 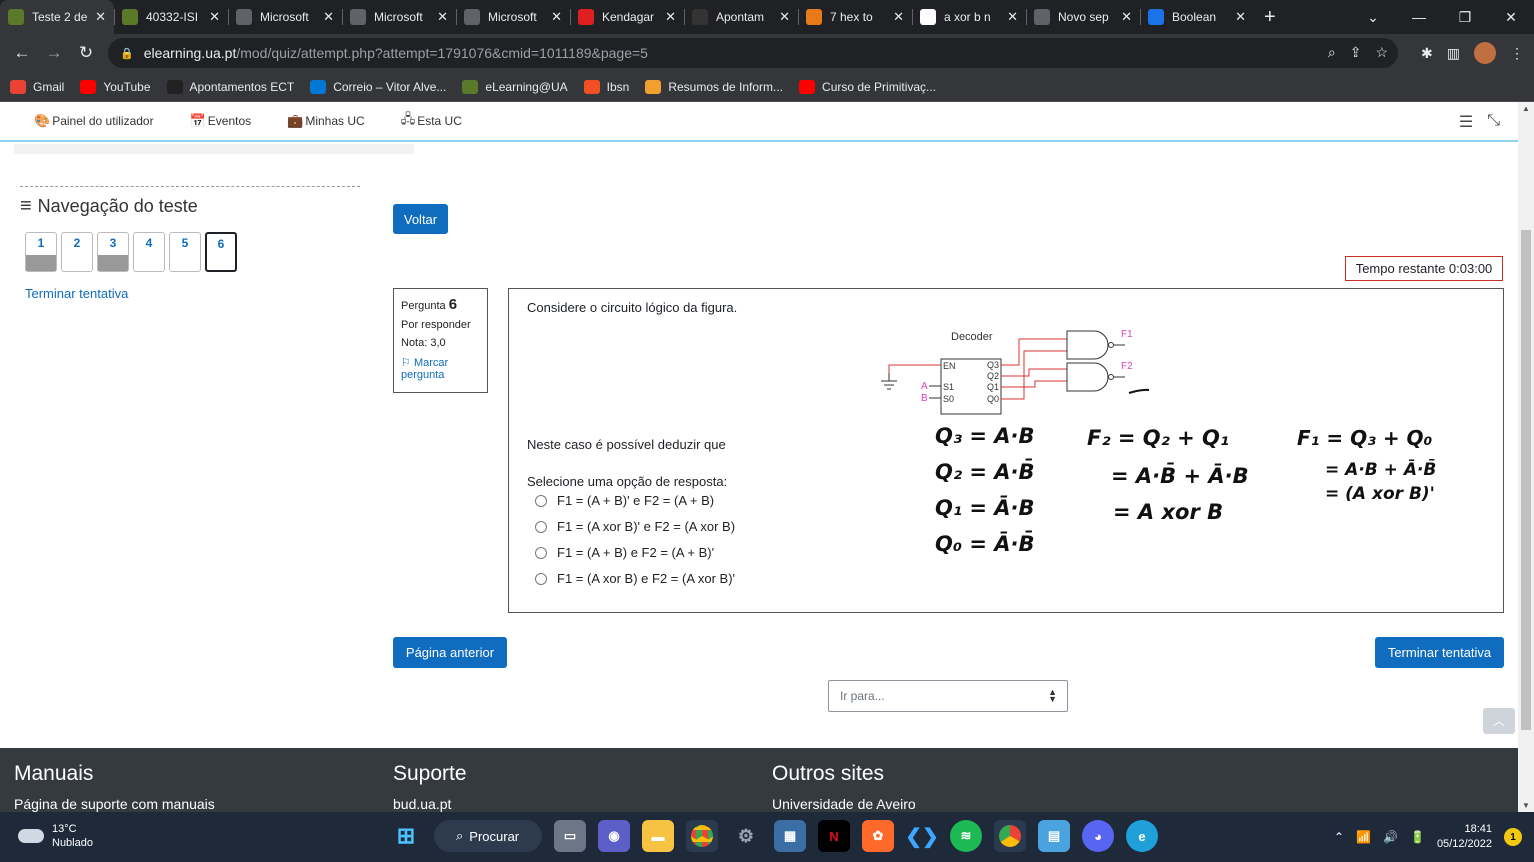 I want to click on new-tab-button: +, so click(x=1270, y=17).